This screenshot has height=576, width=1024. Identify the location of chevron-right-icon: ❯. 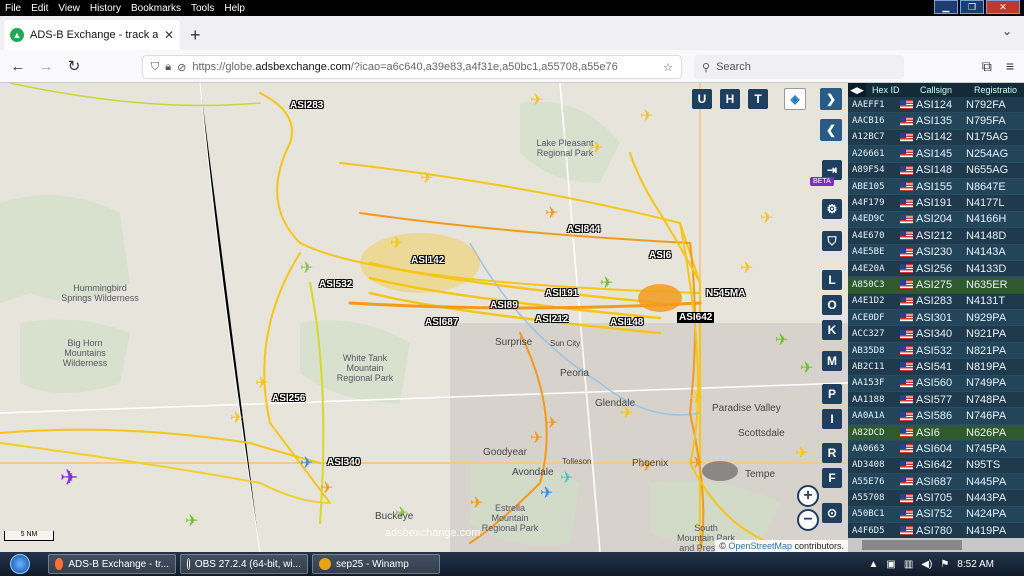
(831, 99).